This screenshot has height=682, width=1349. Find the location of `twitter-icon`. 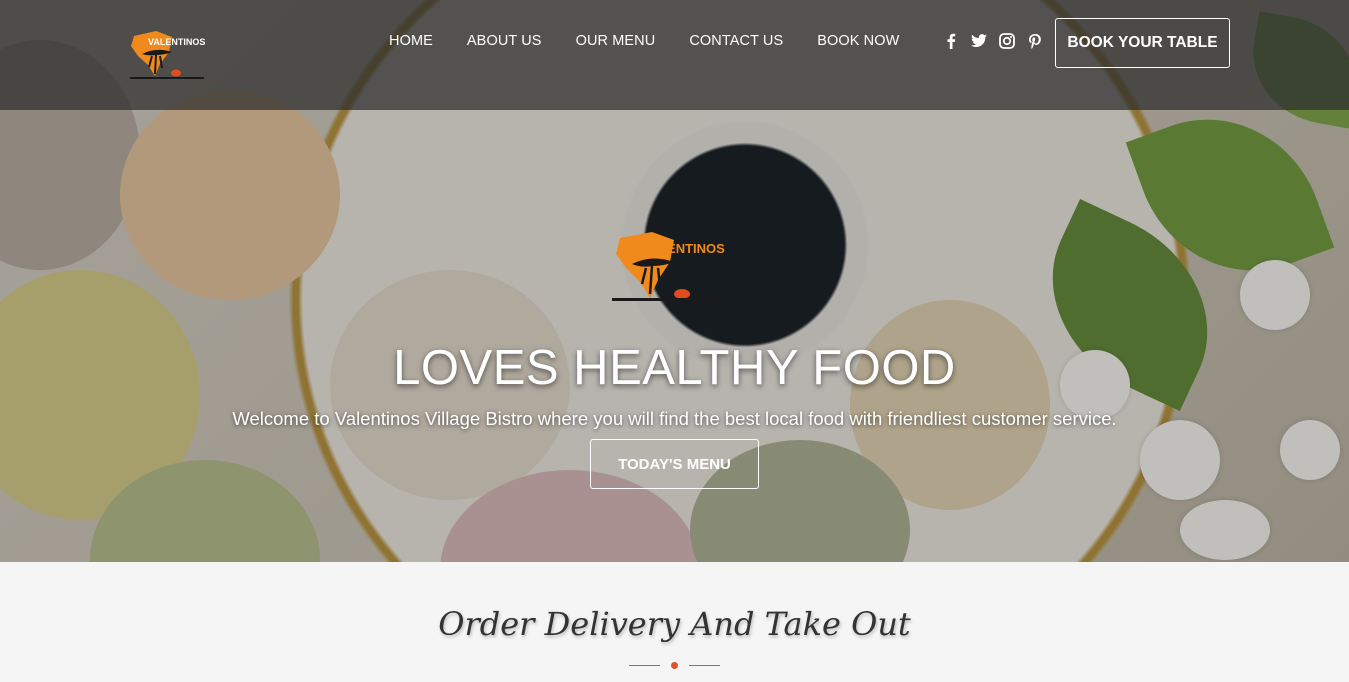

twitter-icon is located at coordinates (978, 41).